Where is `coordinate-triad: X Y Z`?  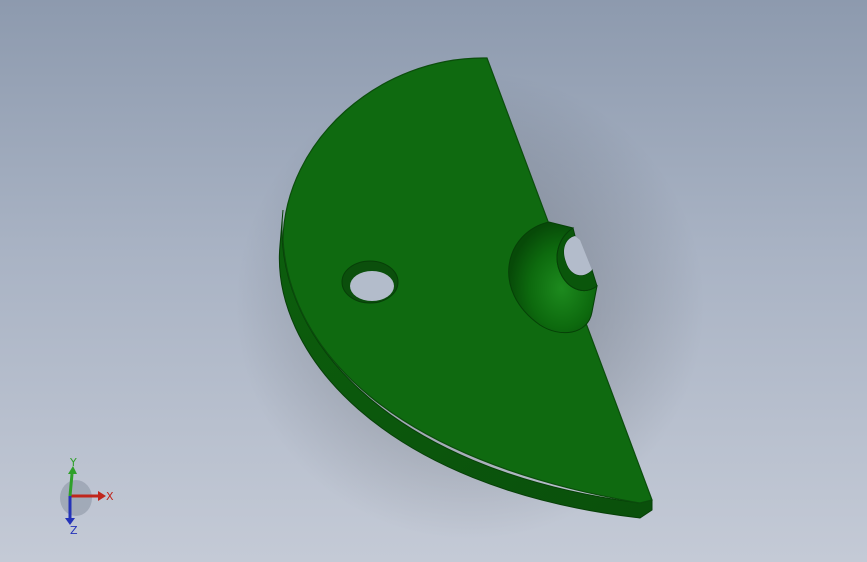 coordinate-triad: X Y Z is located at coordinates (87, 496).